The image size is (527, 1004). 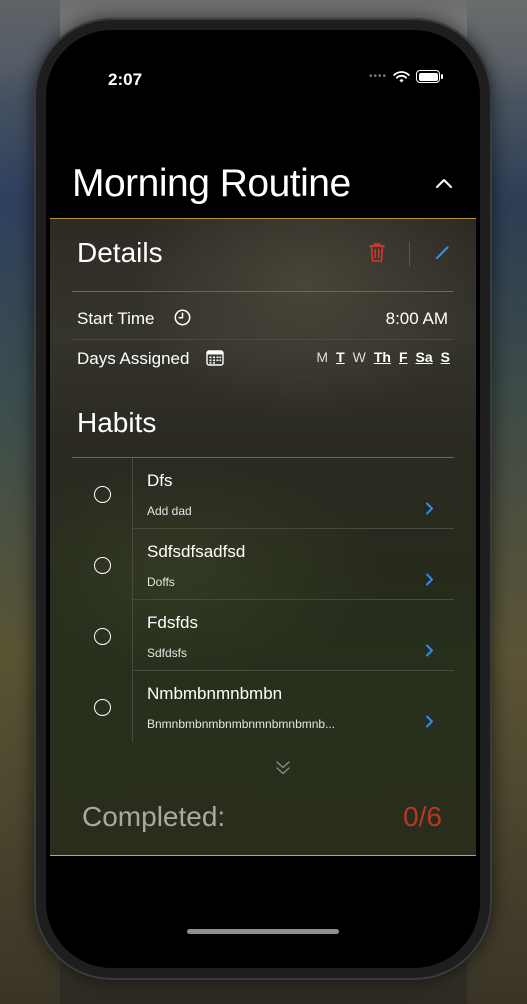 What do you see at coordinates (125, 79) in the screenshot?
I see `status-time: 2:07` at bounding box center [125, 79].